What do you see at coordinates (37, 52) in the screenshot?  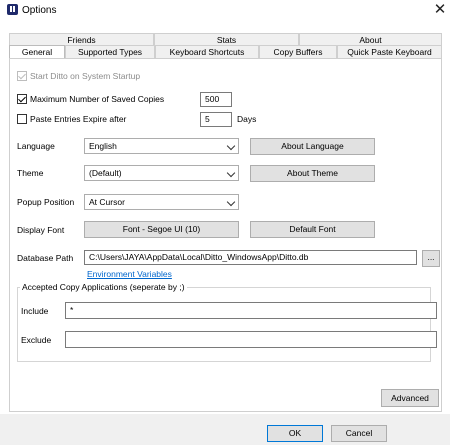 I see `tab-general: General` at bounding box center [37, 52].